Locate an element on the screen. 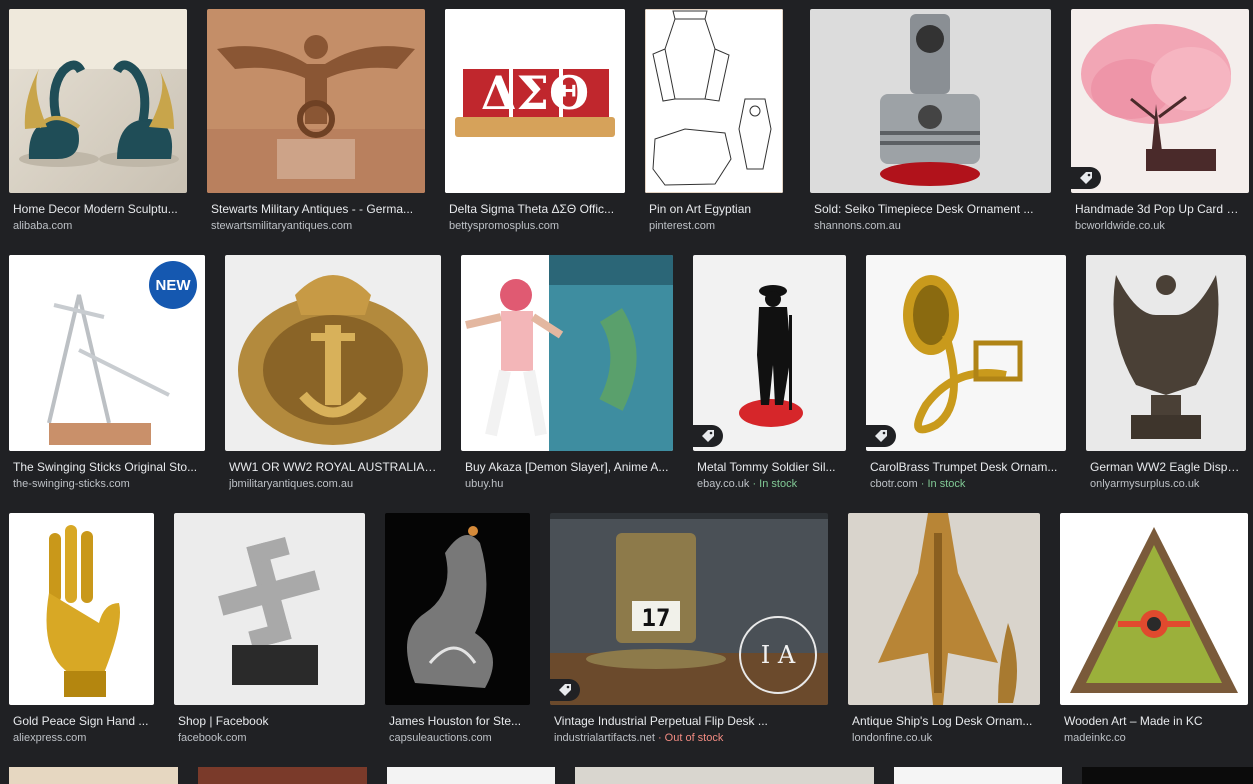 The height and width of the screenshot is (784, 1253). result-title: Wooden Art – Made in KC is located at coordinates (1154, 721).